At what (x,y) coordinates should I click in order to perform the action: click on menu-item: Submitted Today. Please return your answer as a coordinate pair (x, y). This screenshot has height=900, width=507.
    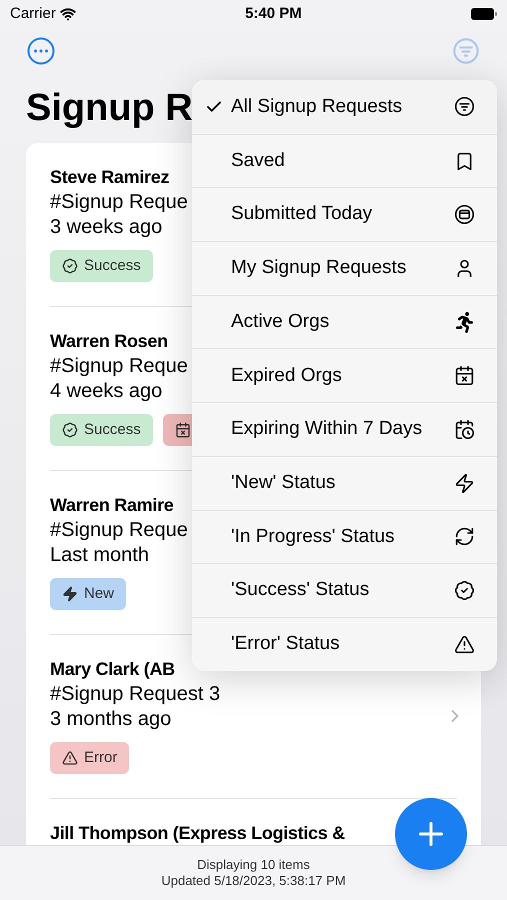
    Looking at the image, I should click on (344, 214).